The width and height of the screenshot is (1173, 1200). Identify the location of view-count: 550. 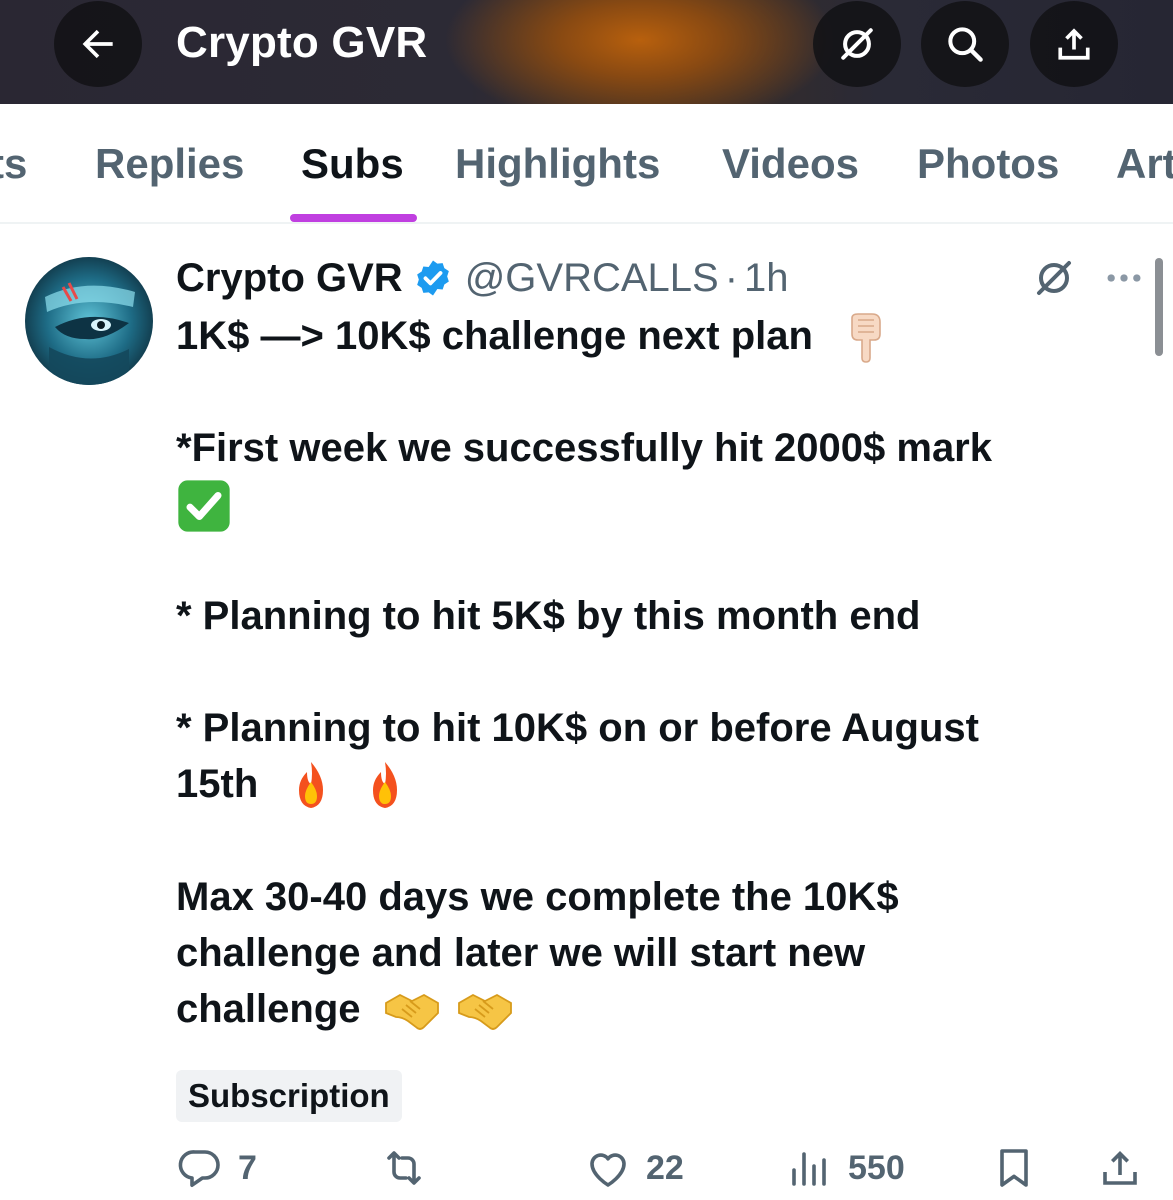
(876, 1167).